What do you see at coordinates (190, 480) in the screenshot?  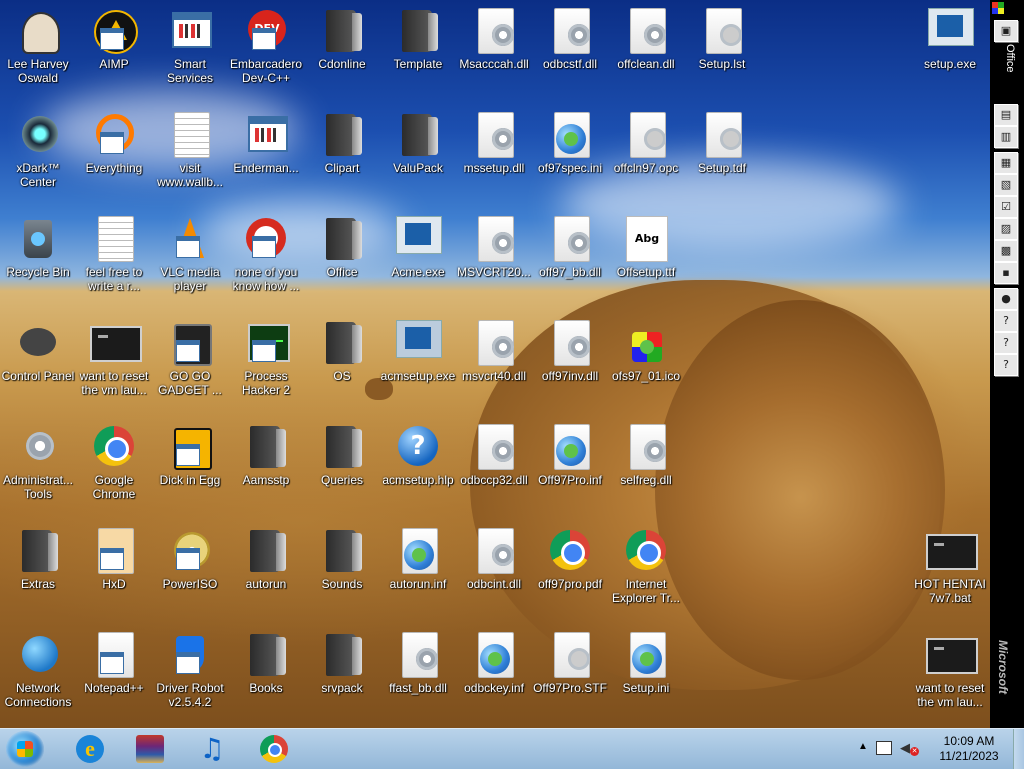 I see `desktop-icon-label: Dick in Egg` at bounding box center [190, 480].